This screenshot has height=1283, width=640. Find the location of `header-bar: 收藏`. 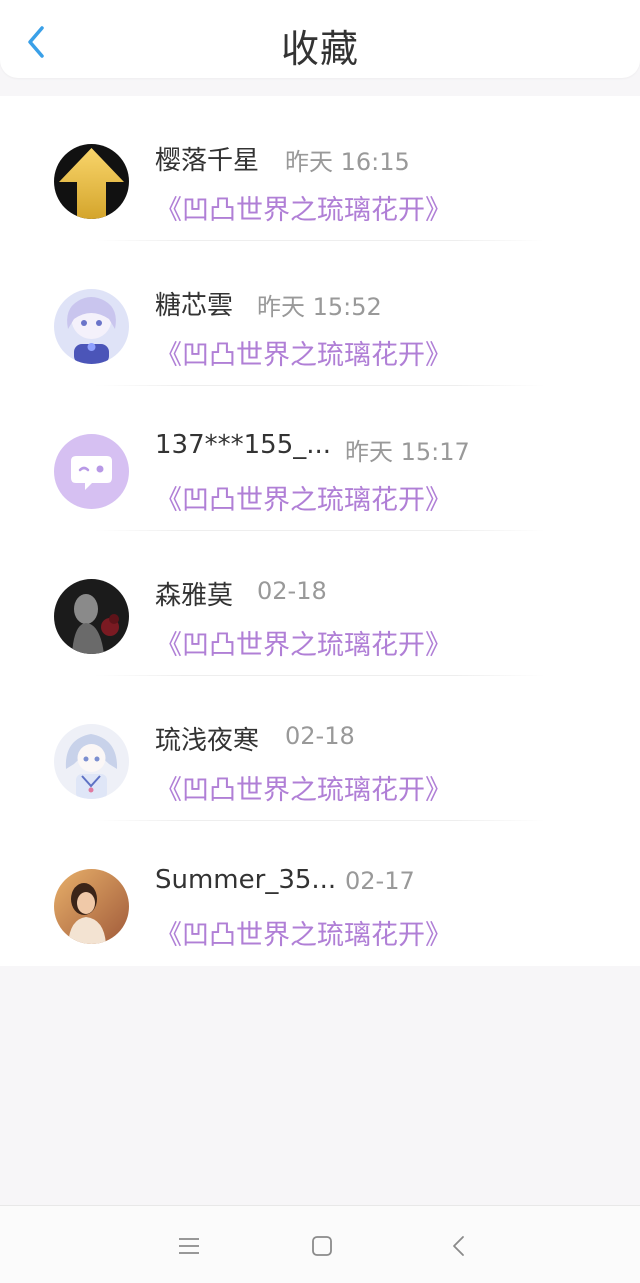

header-bar: 收藏 is located at coordinates (320, 39).